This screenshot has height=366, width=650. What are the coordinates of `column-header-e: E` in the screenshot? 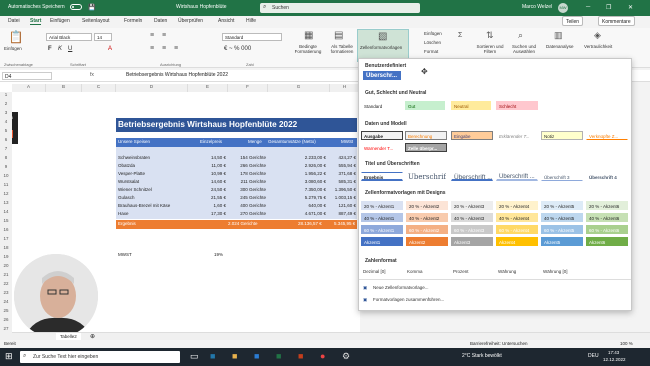 It's located at (208, 88).